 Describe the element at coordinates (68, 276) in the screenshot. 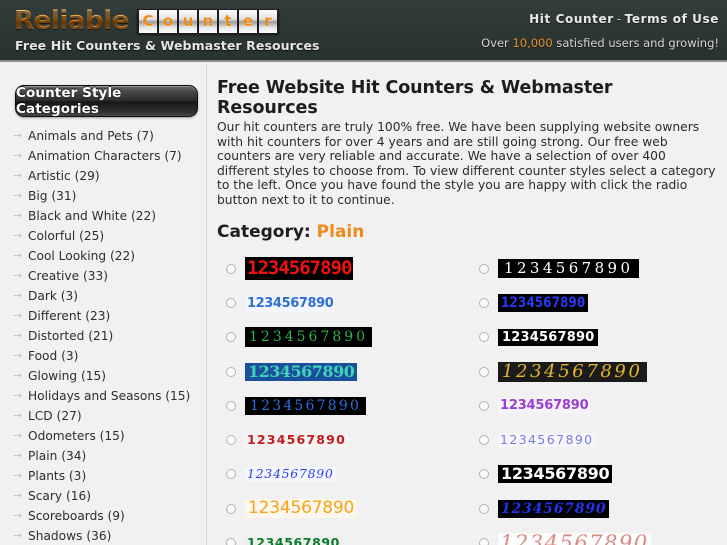

I see `sidebar-item-label: Creative (33)` at that location.